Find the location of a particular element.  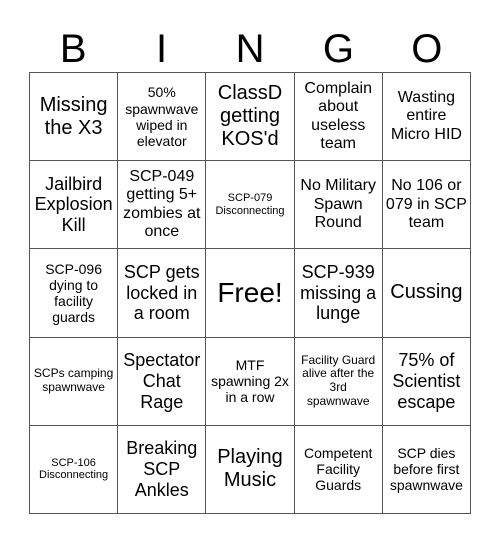

bingo-cell: Competent Facility Guards is located at coordinates (338, 469).